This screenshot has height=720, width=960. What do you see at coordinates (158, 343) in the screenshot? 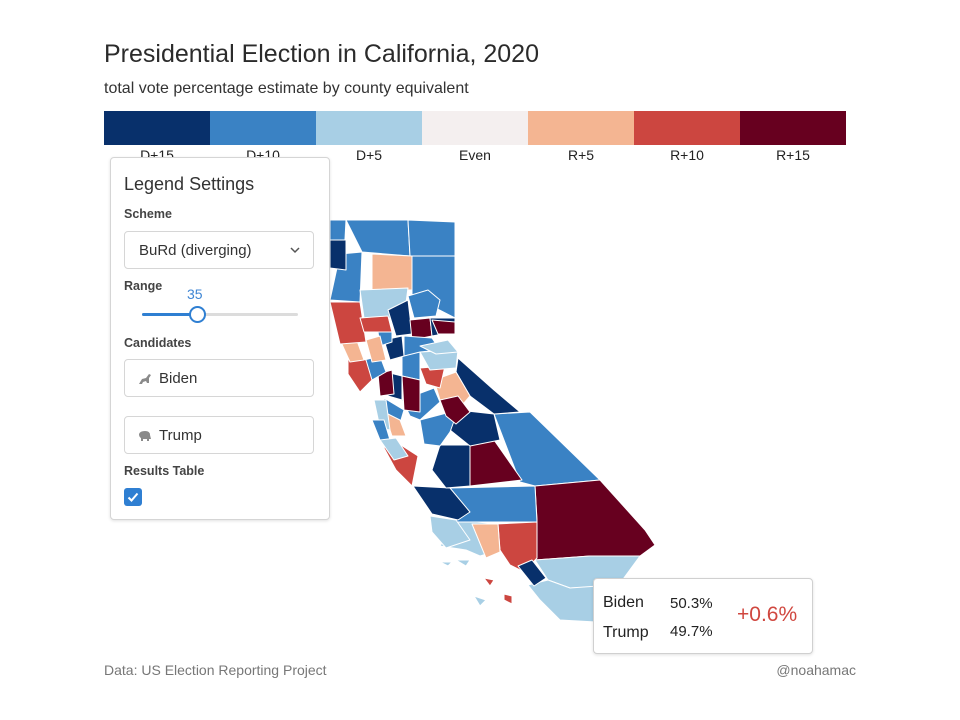
I see `candidates-label: Candidates` at bounding box center [158, 343].